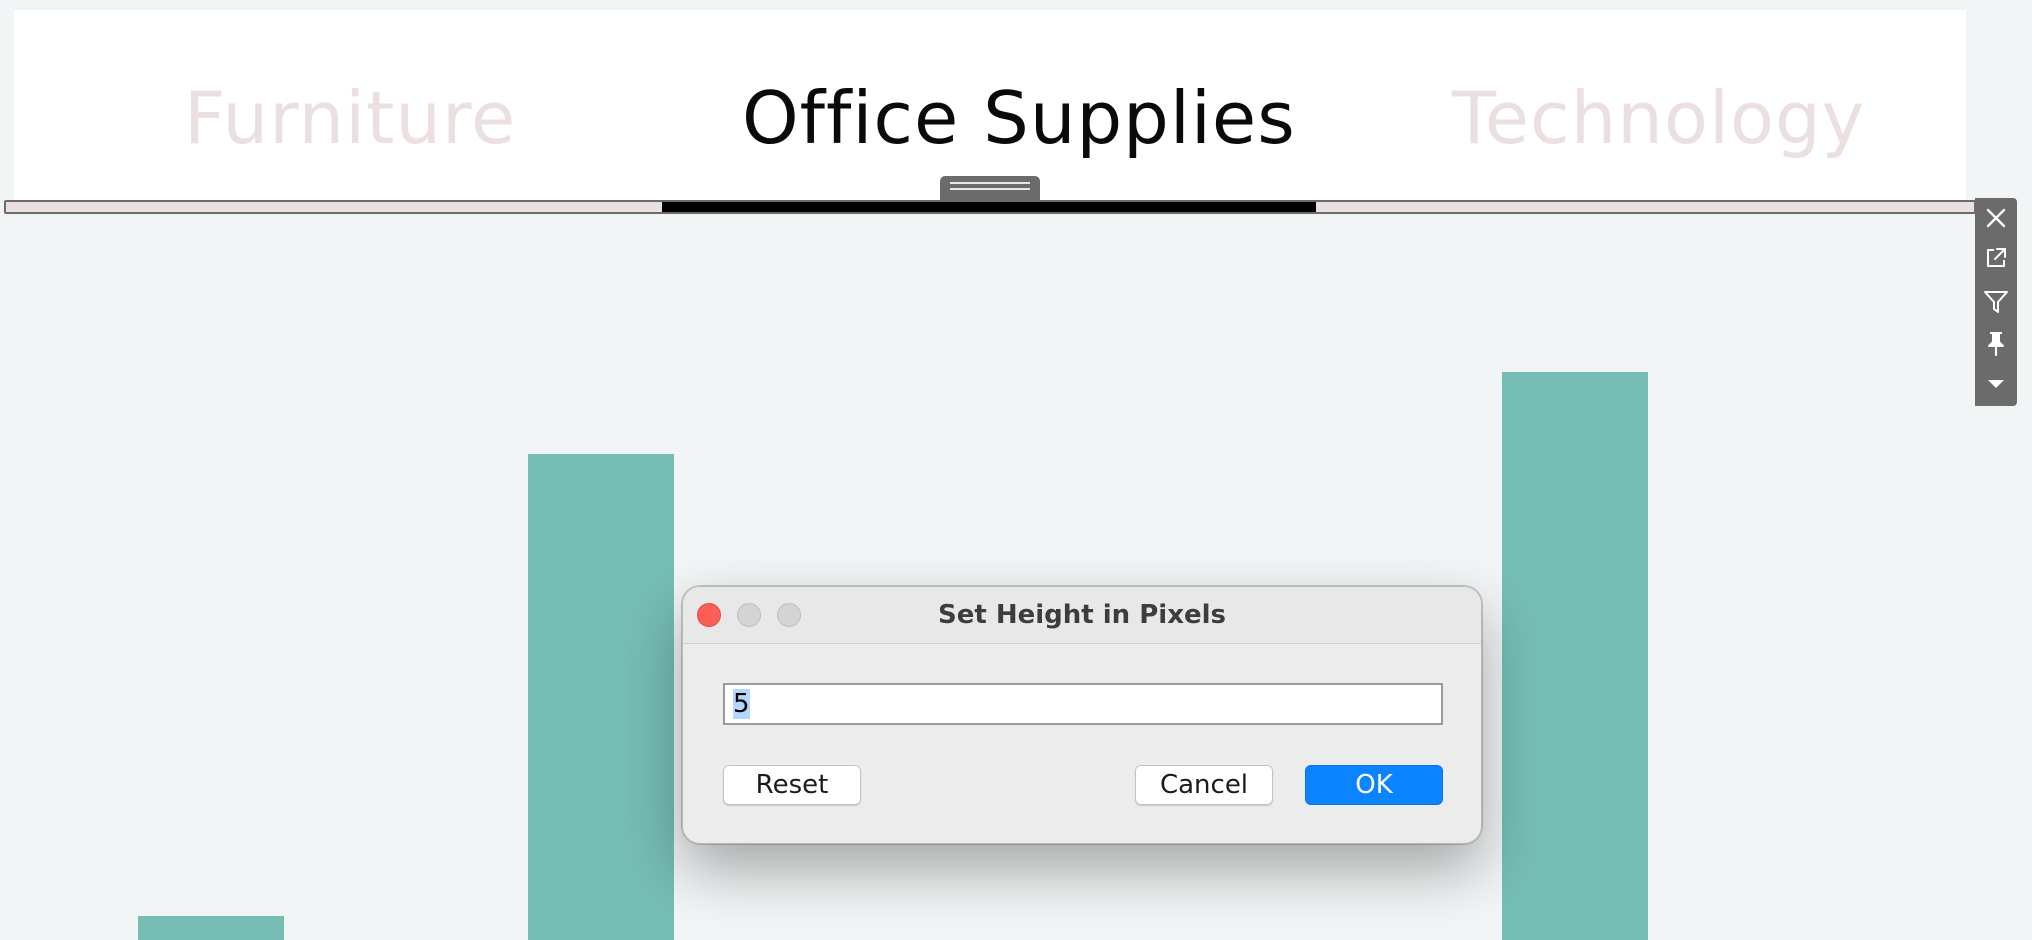 This screenshot has width=2032, height=940. I want to click on slider-thumb, so click(989, 207).